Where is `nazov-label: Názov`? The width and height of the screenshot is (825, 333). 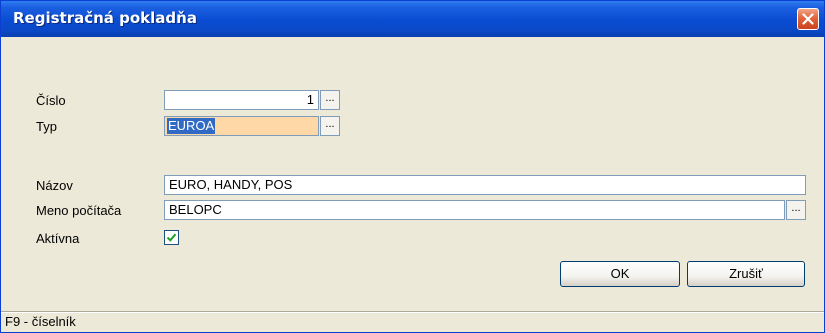
nazov-label: Názov is located at coordinates (54, 185).